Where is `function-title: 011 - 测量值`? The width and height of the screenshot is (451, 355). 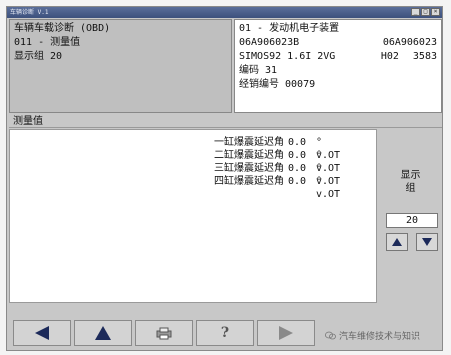 function-title: 011 - 测量值 is located at coordinates (47, 42).